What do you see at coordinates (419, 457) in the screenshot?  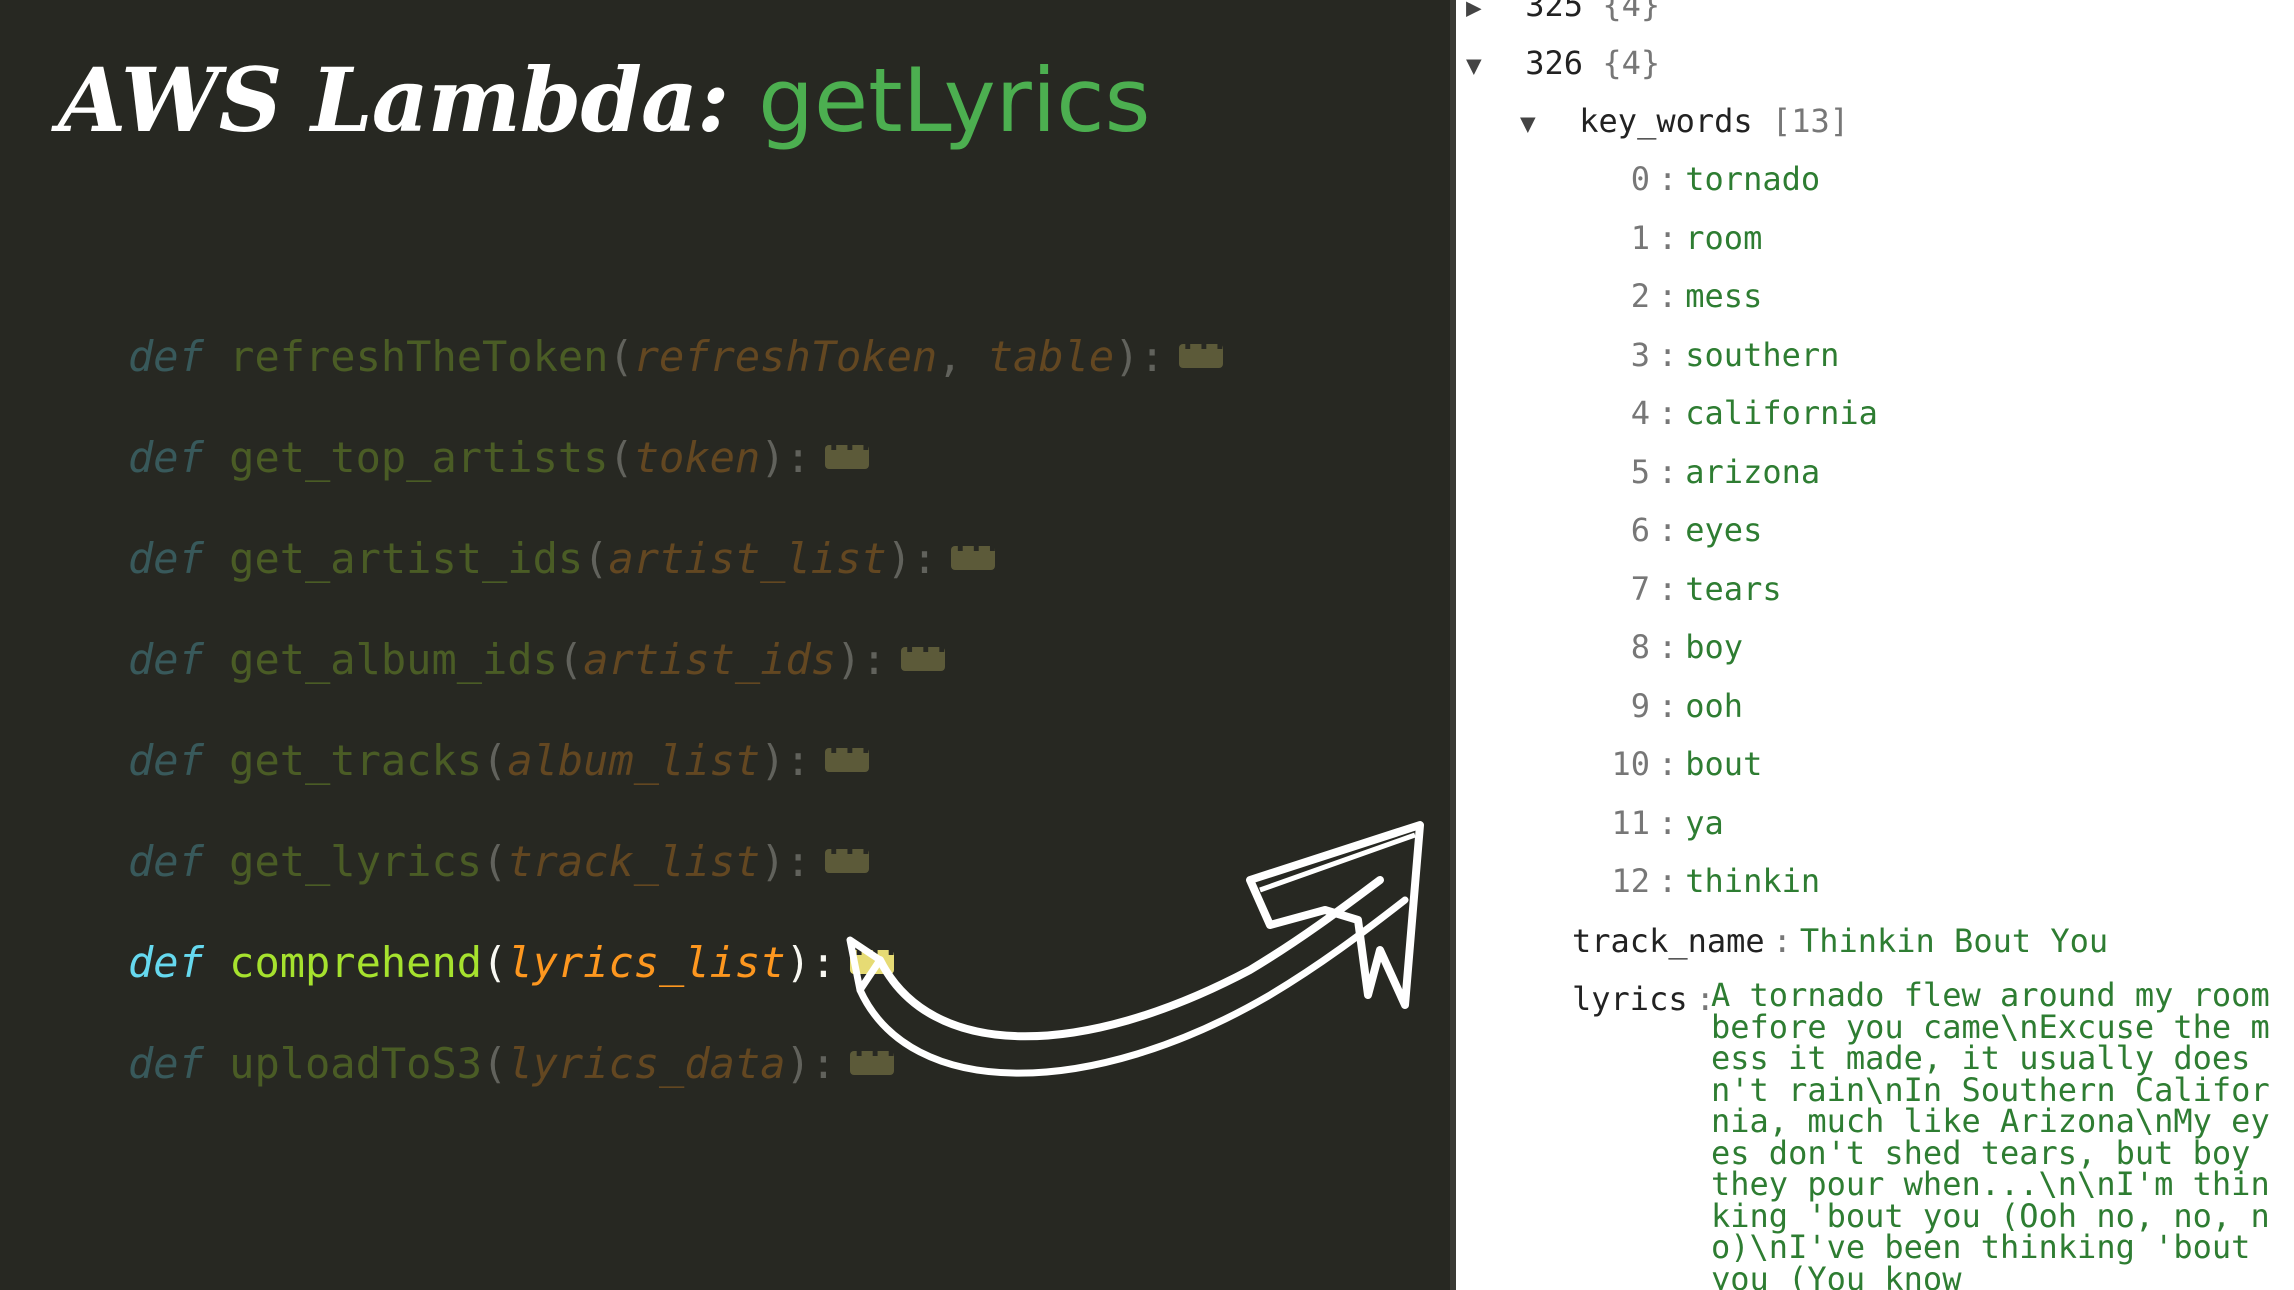 I see `function-name: get_top_artists` at bounding box center [419, 457].